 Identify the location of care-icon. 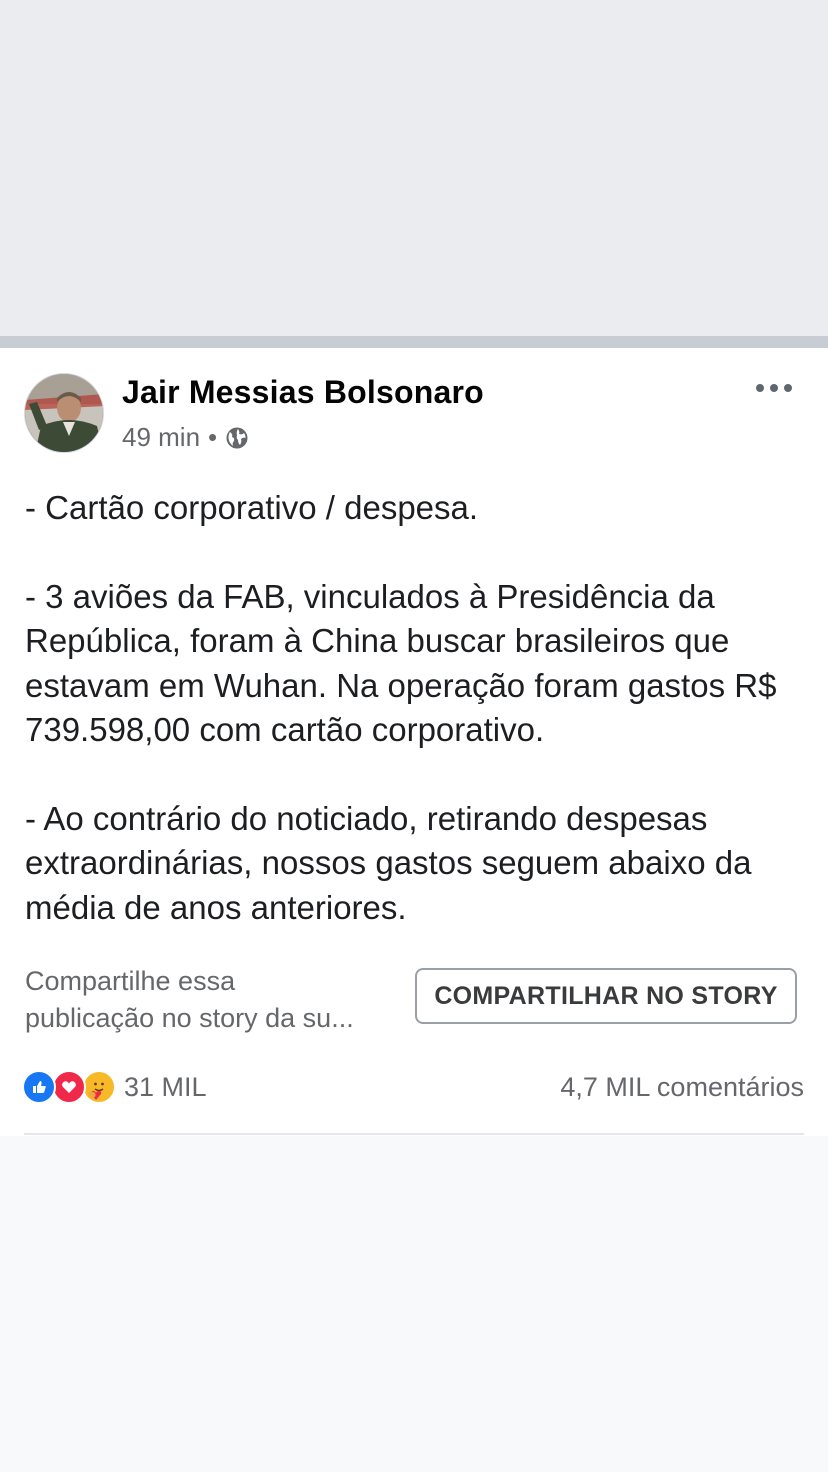
(99, 1087).